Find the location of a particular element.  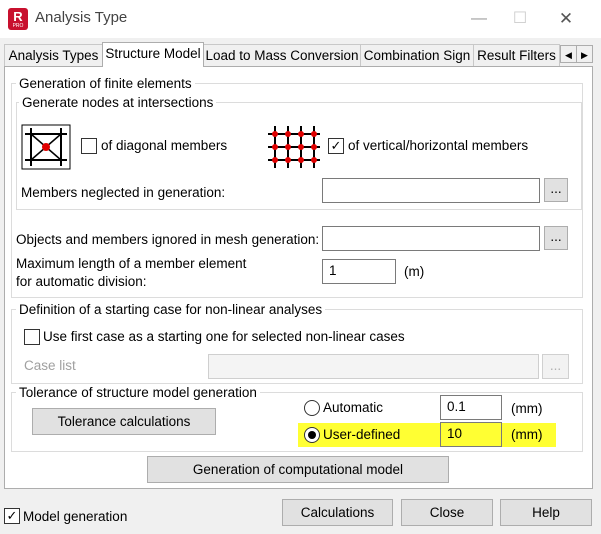

tab-result-filters: Result Filters is located at coordinates (516, 55).